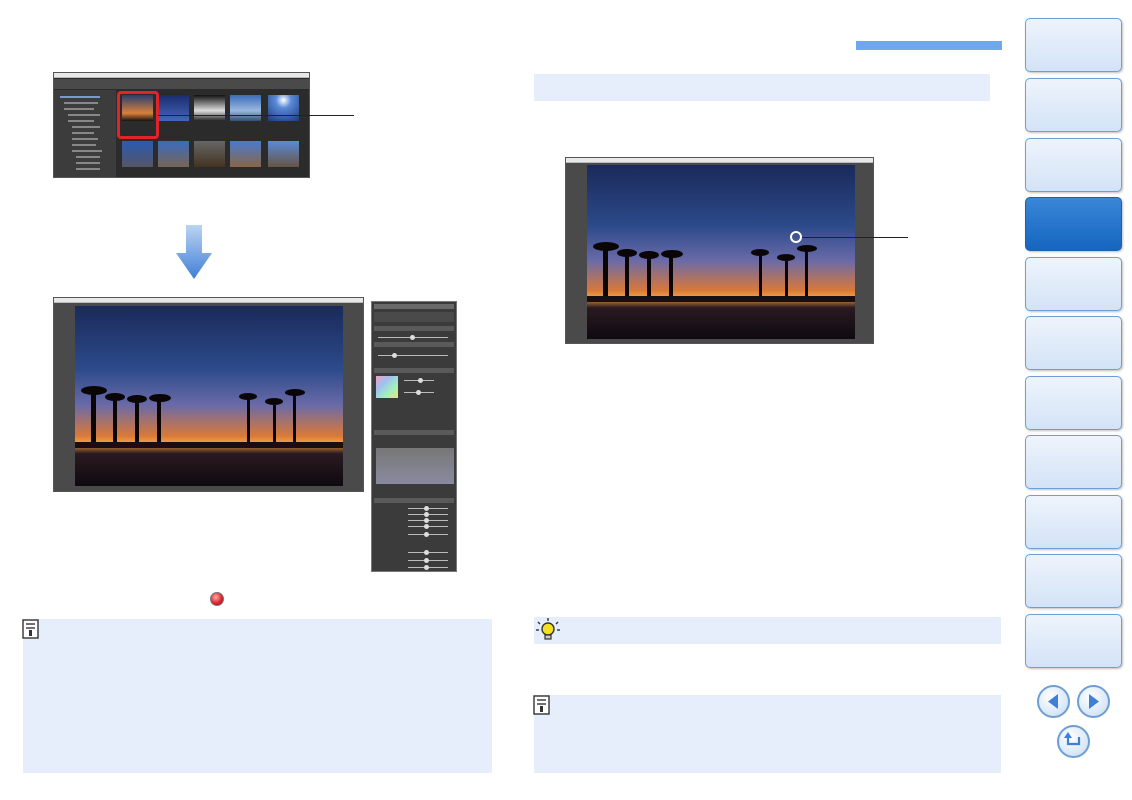  What do you see at coordinates (1072, 739) in the screenshot?
I see `return-icon` at bounding box center [1072, 739].